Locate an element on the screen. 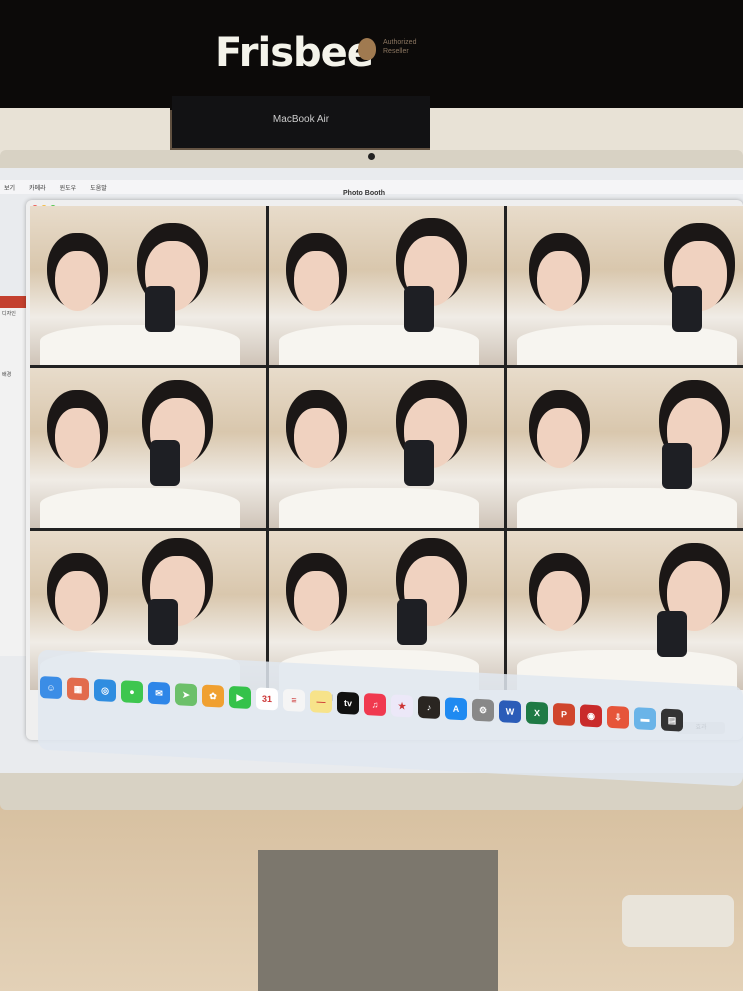 Image resolution: width=743 pixels, height=991 pixels. dock-apple-tv-icon: tv is located at coordinates (348, 703).